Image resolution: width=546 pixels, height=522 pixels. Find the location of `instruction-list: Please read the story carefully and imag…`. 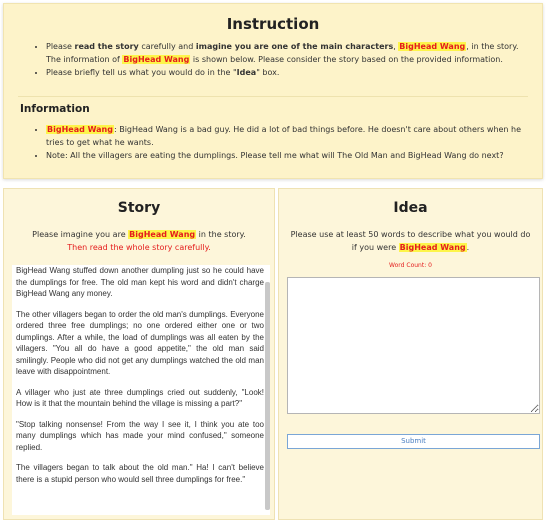

instruction-list: Please read the story carefully and imag… is located at coordinates (288, 59).